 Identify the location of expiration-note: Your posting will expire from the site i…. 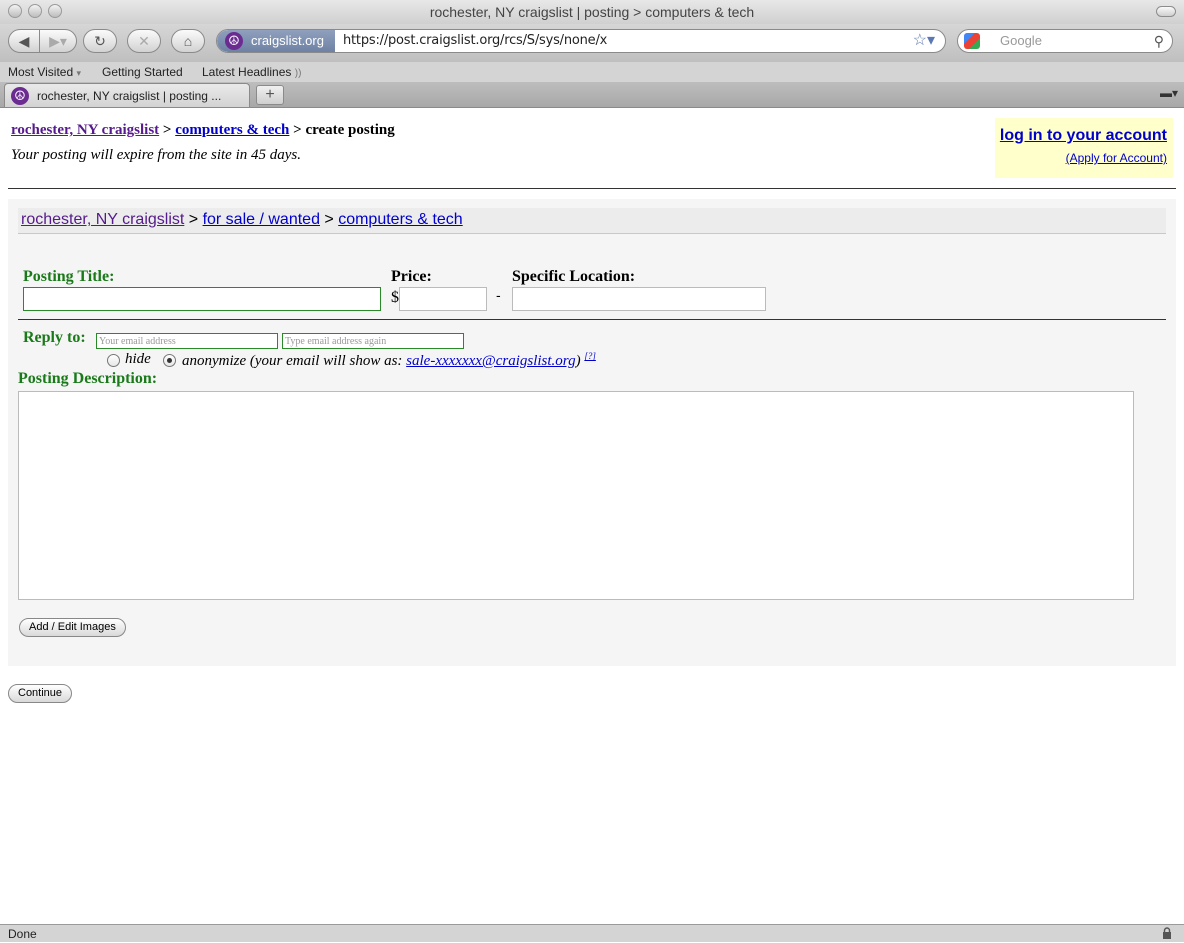
(156, 155).